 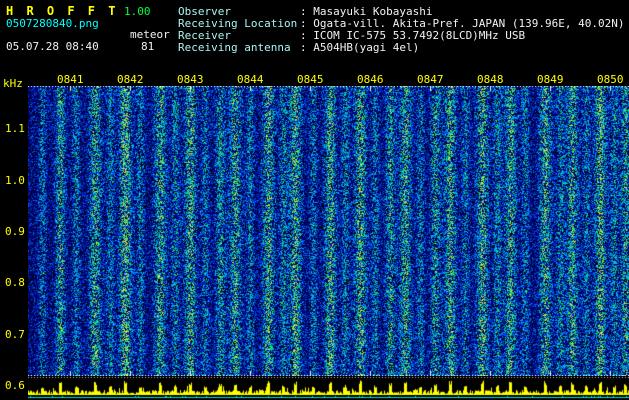 What do you see at coordinates (370, 79) in the screenshot?
I see `x-tick-label: 0846` at bounding box center [370, 79].